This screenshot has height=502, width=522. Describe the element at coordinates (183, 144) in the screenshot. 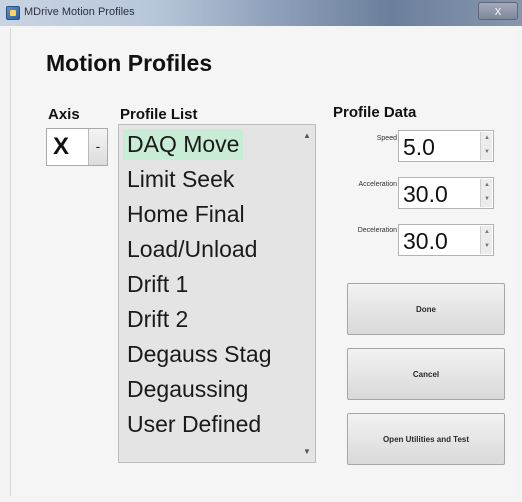

I see `profile-item-daq-move: DAQ Move` at that location.